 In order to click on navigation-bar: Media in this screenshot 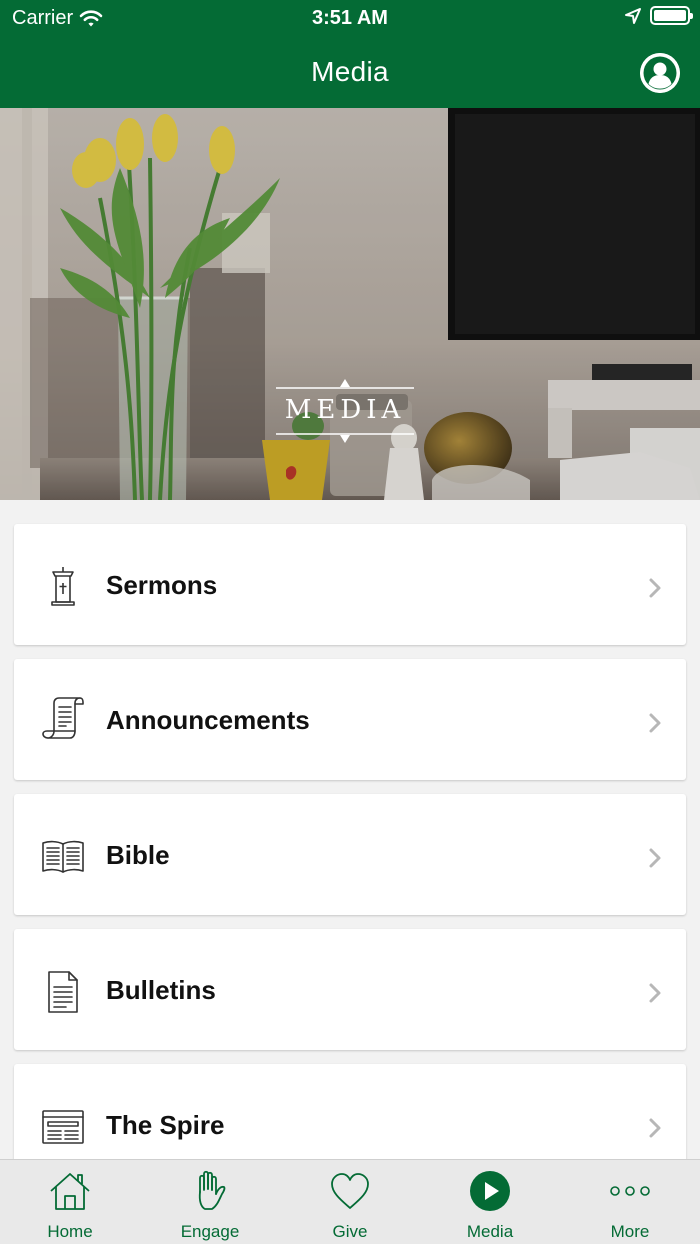, I will do `click(350, 72)`.